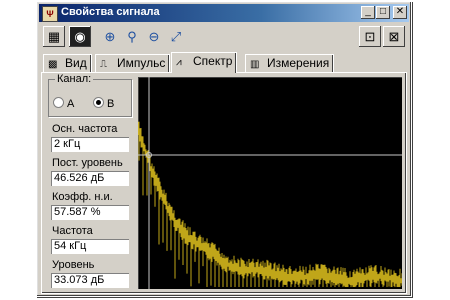 The width and height of the screenshot is (450, 300). What do you see at coordinates (133, 63) in the screenshot?
I see `tab-pulse: ⎍ Импульс` at bounding box center [133, 63].